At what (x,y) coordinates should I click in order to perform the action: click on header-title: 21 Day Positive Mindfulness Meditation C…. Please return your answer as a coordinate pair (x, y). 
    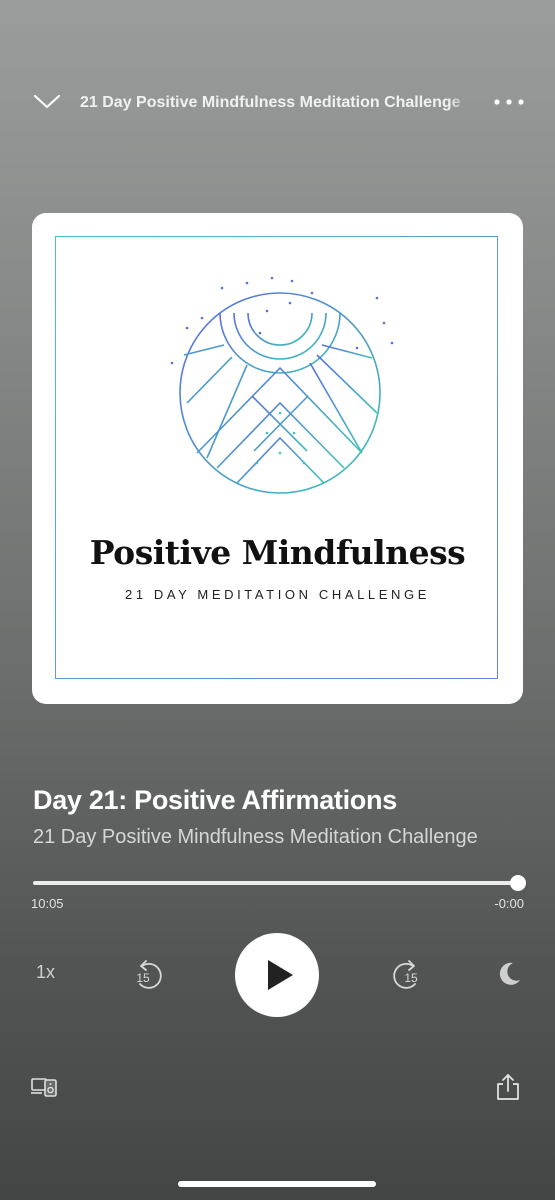
    Looking at the image, I should click on (270, 102).